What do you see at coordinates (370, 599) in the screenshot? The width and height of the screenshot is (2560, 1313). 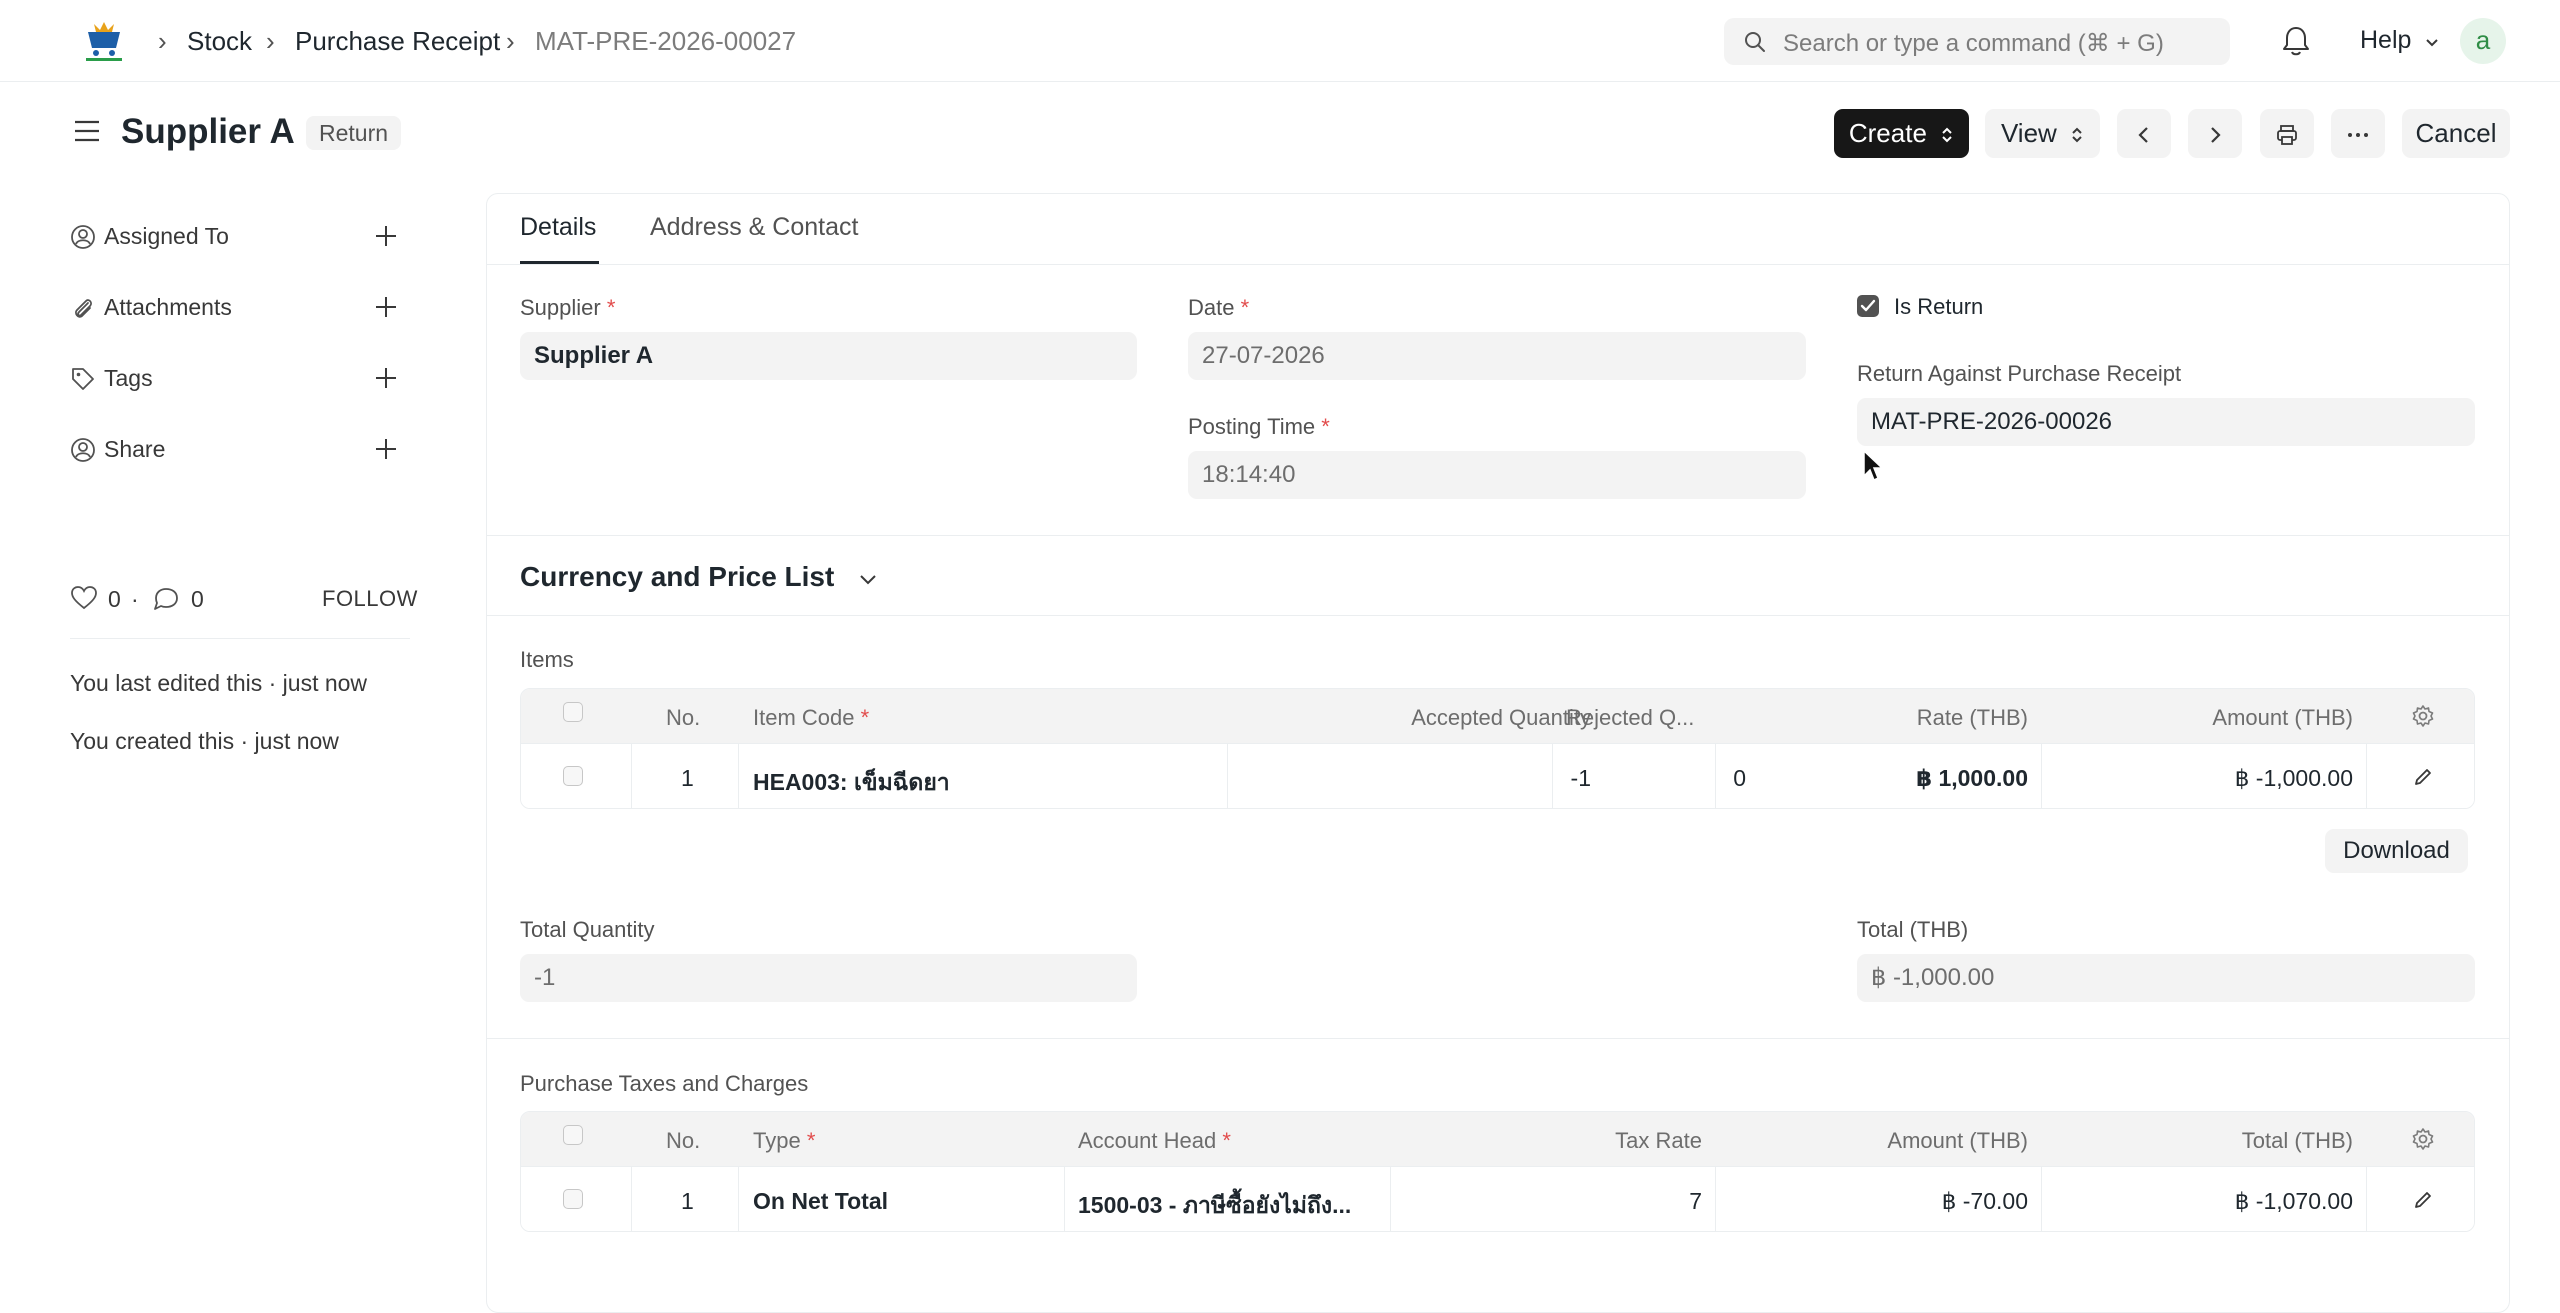 I see `follow-button: FOLLOW` at bounding box center [370, 599].